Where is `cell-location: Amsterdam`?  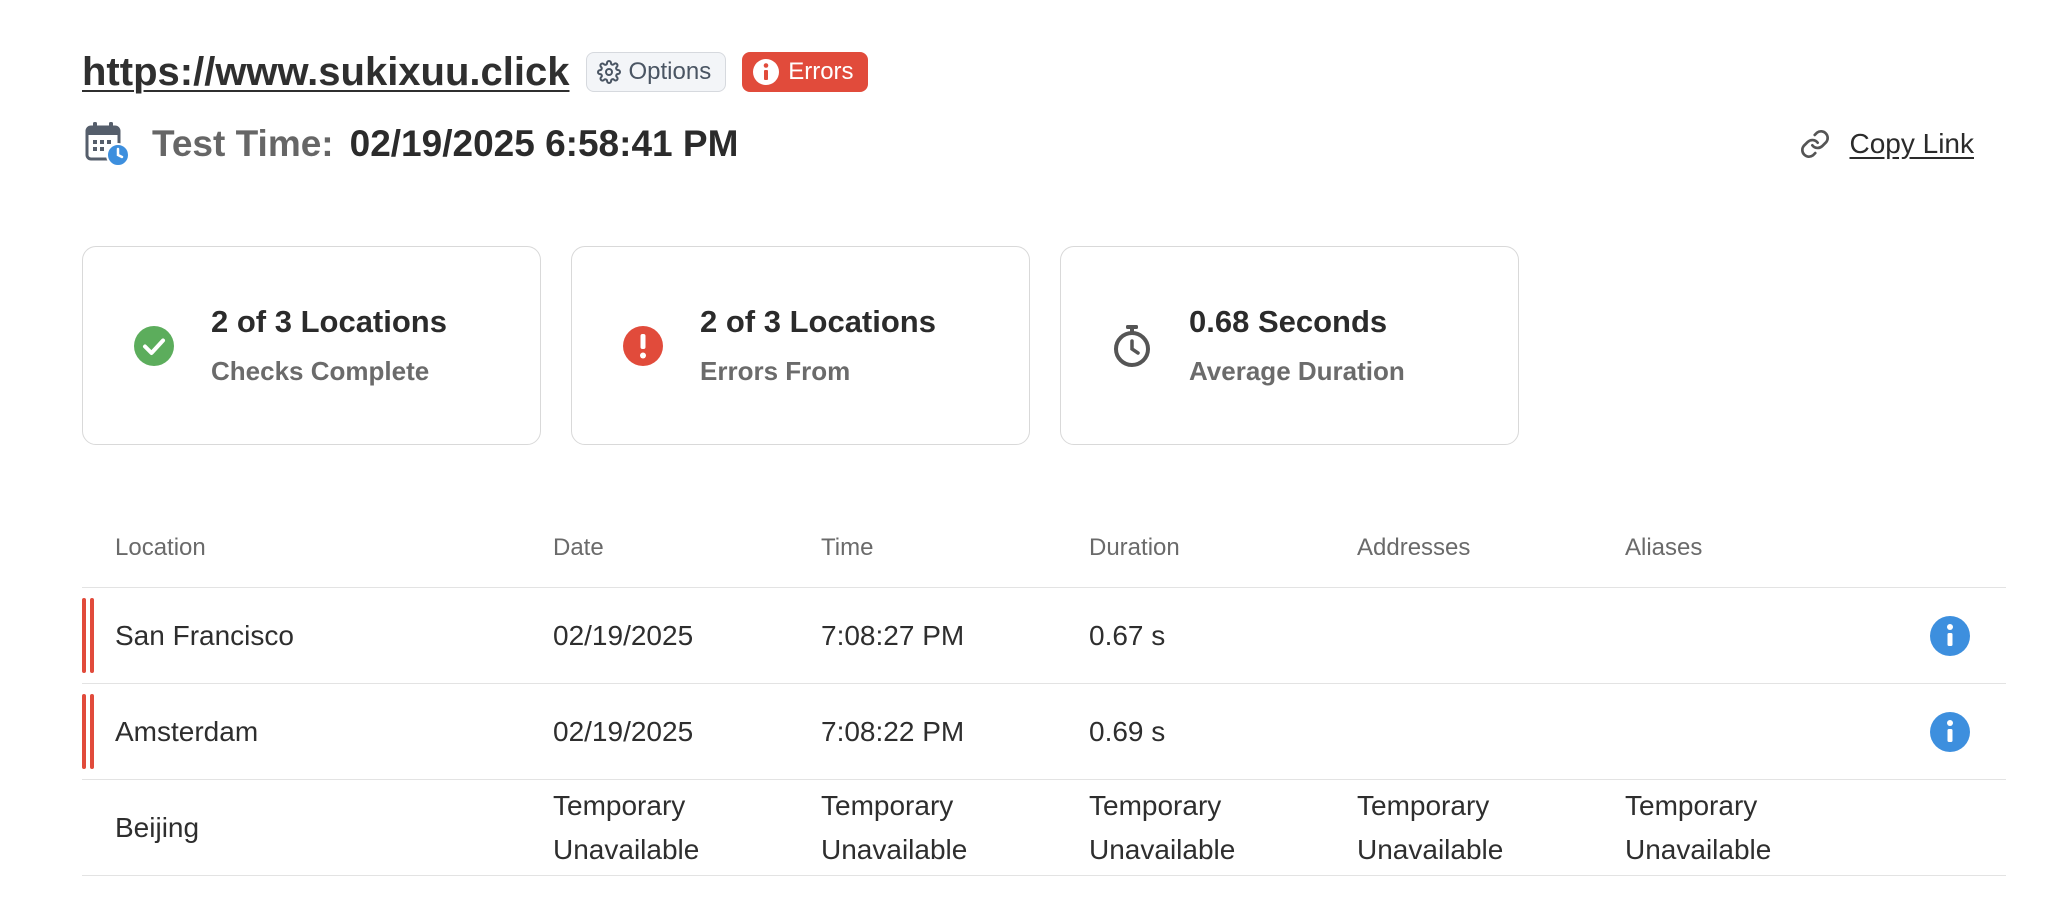 cell-location: Amsterdam is located at coordinates (187, 731).